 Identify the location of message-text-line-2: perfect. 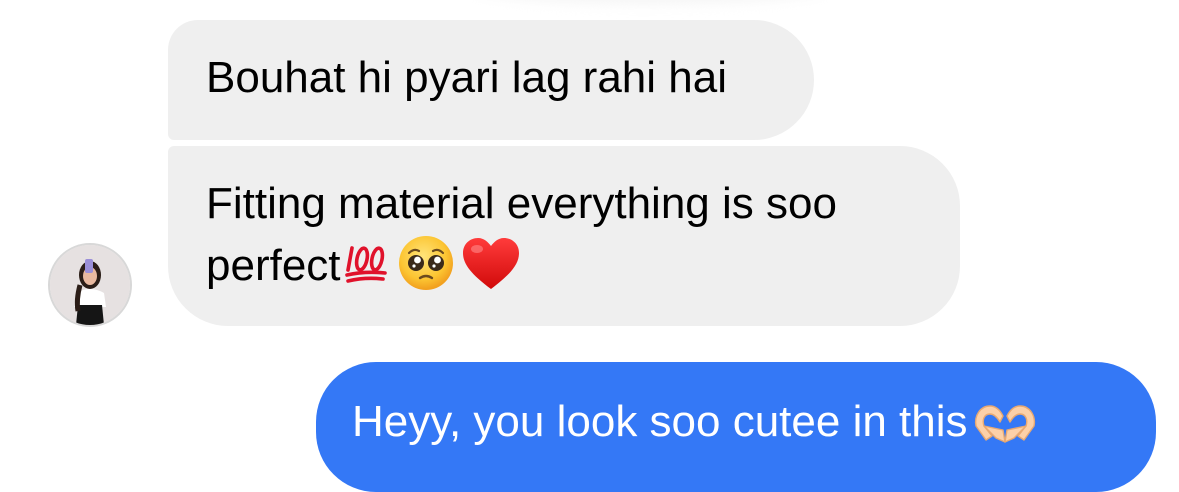
(564, 271).